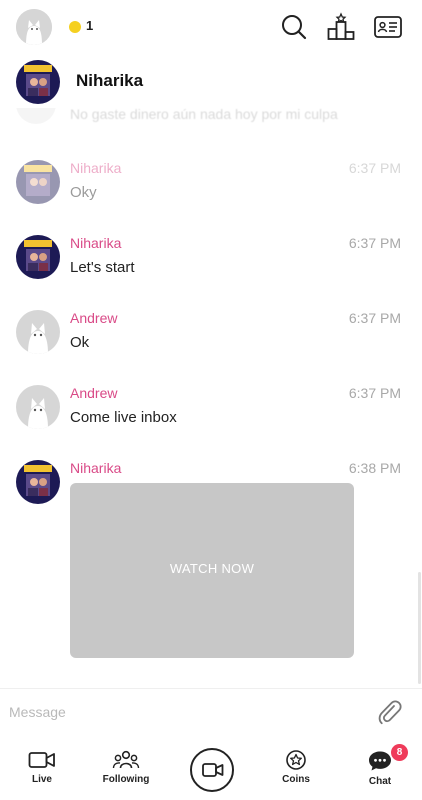 The image size is (422, 800). What do you see at coordinates (75, 27) in the screenshot?
I see `coin-icon` at bounding box center [75, 27].